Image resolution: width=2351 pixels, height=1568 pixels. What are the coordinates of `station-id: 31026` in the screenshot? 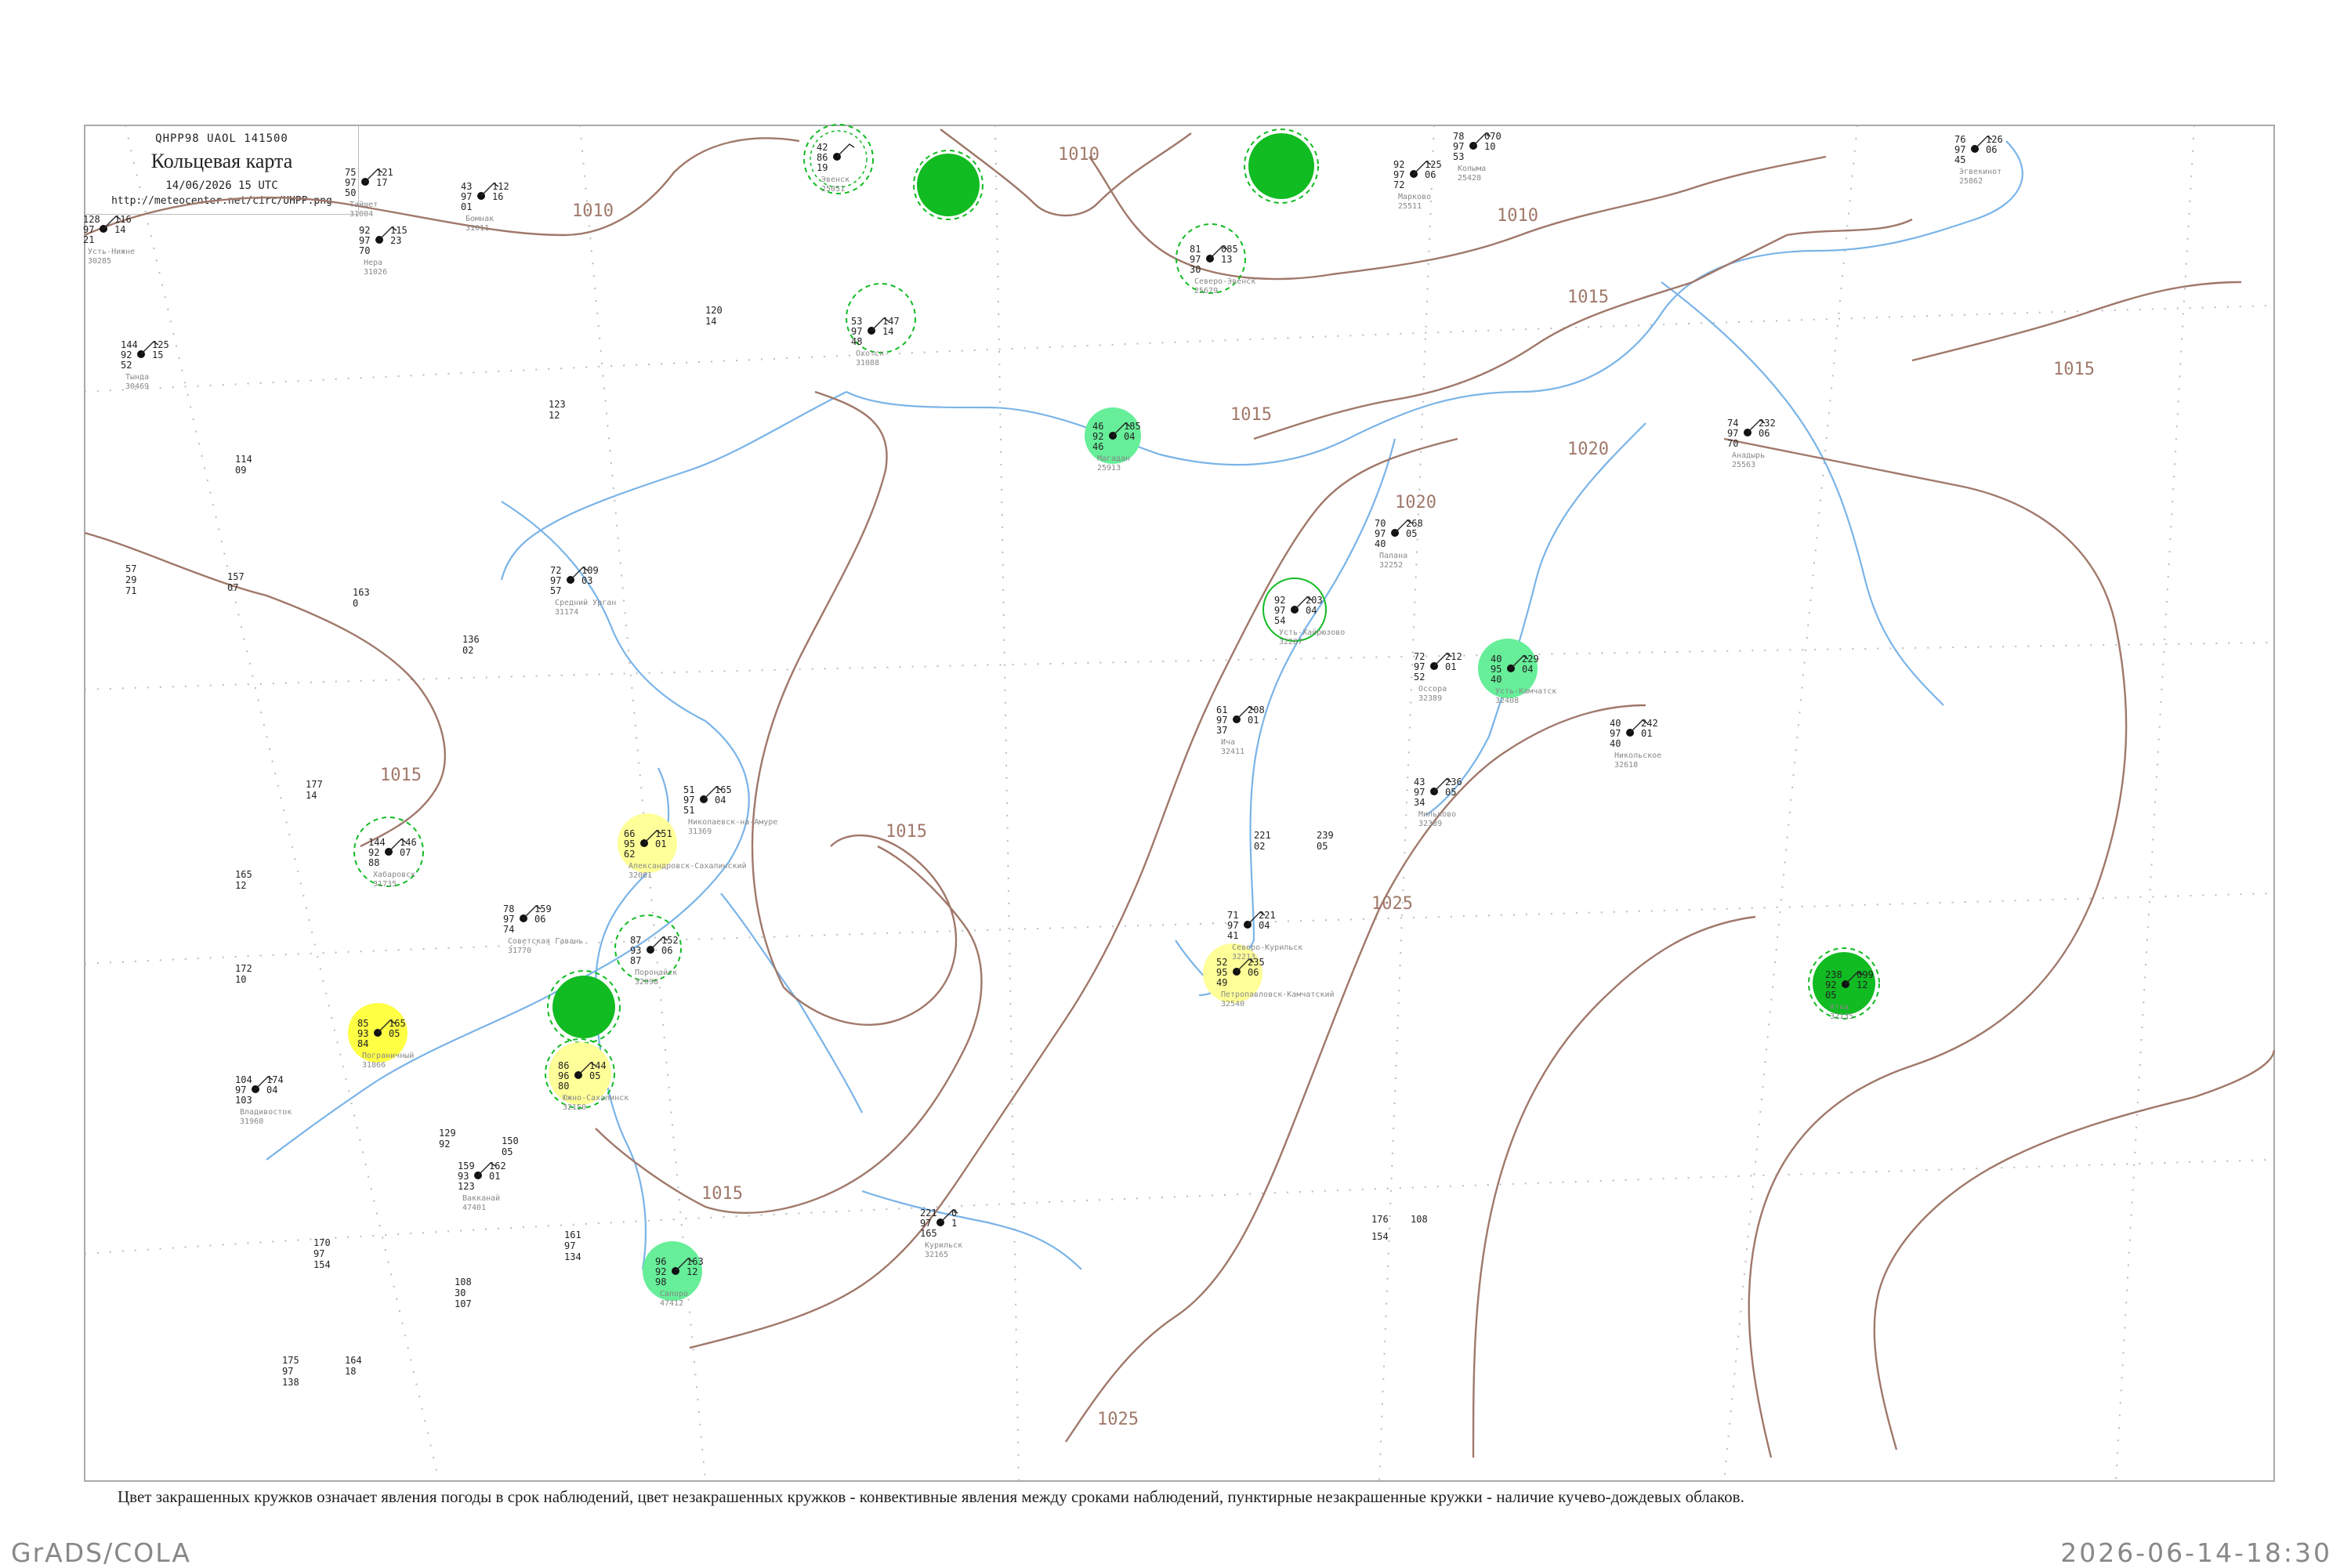 It's located at (375, 272).